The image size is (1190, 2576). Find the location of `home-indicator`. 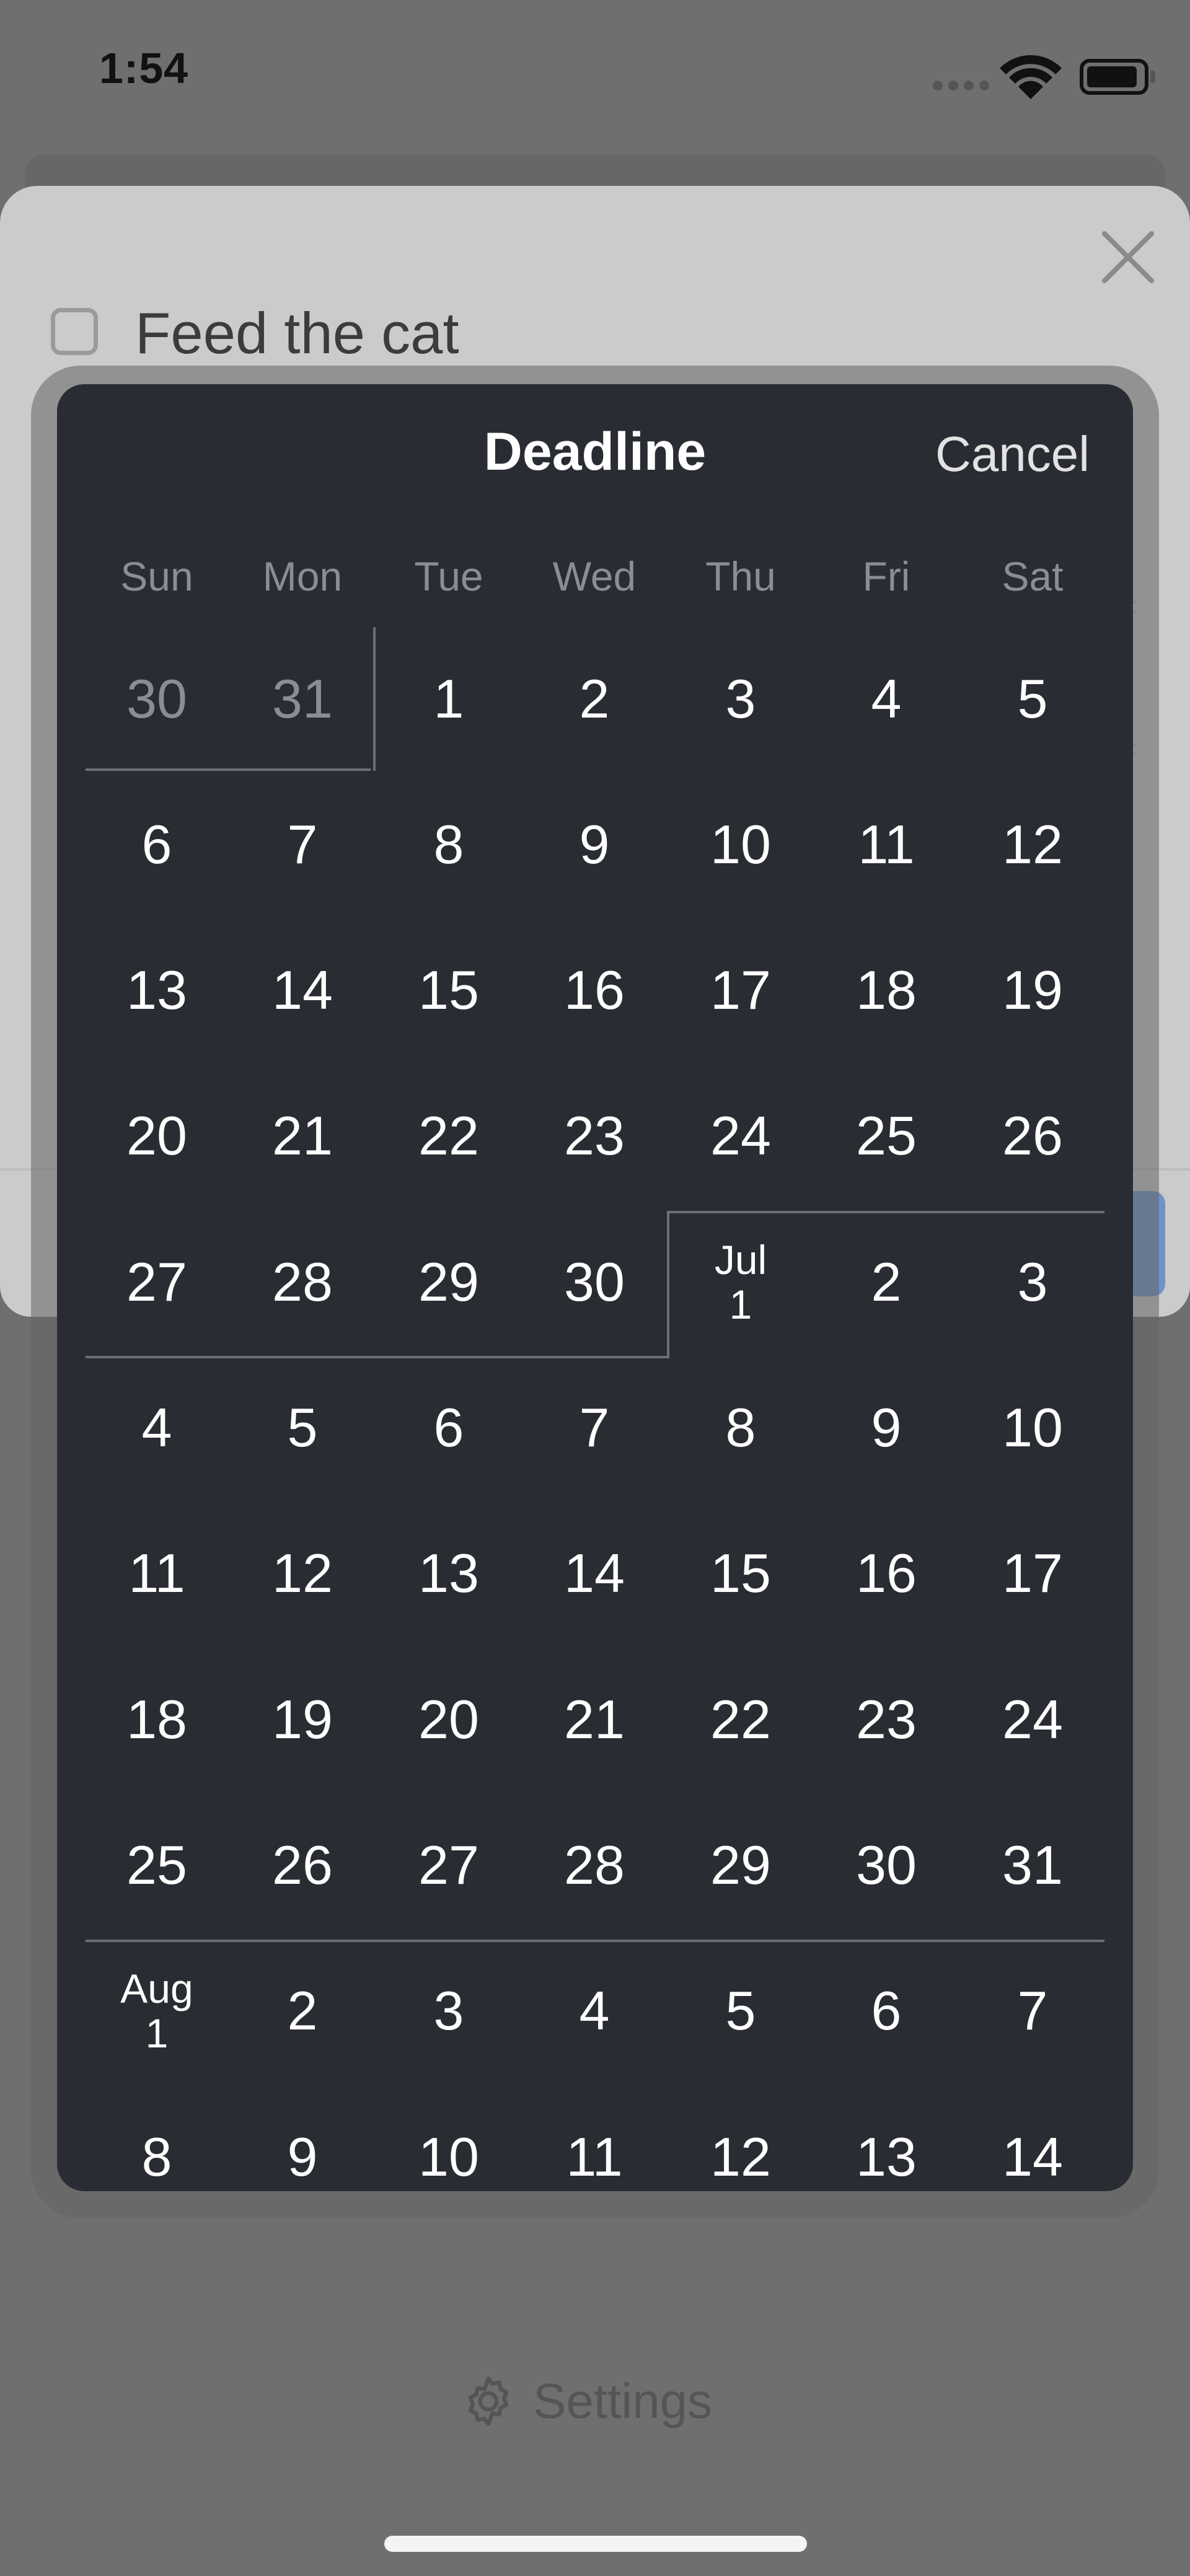

home-indicator is located at coordinates (595, 2544).